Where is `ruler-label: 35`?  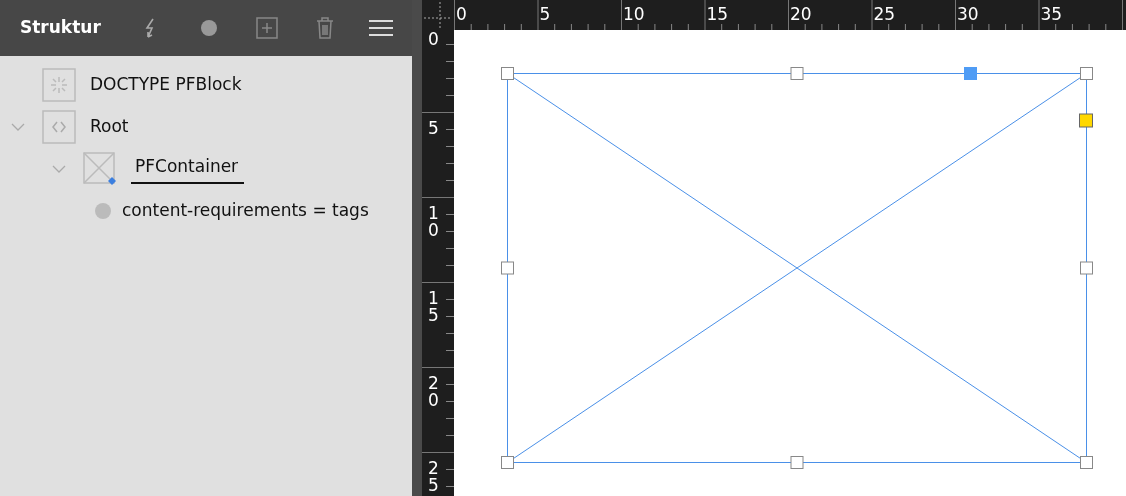
ruler-label: 35 is located at coordinates (1051, 14).